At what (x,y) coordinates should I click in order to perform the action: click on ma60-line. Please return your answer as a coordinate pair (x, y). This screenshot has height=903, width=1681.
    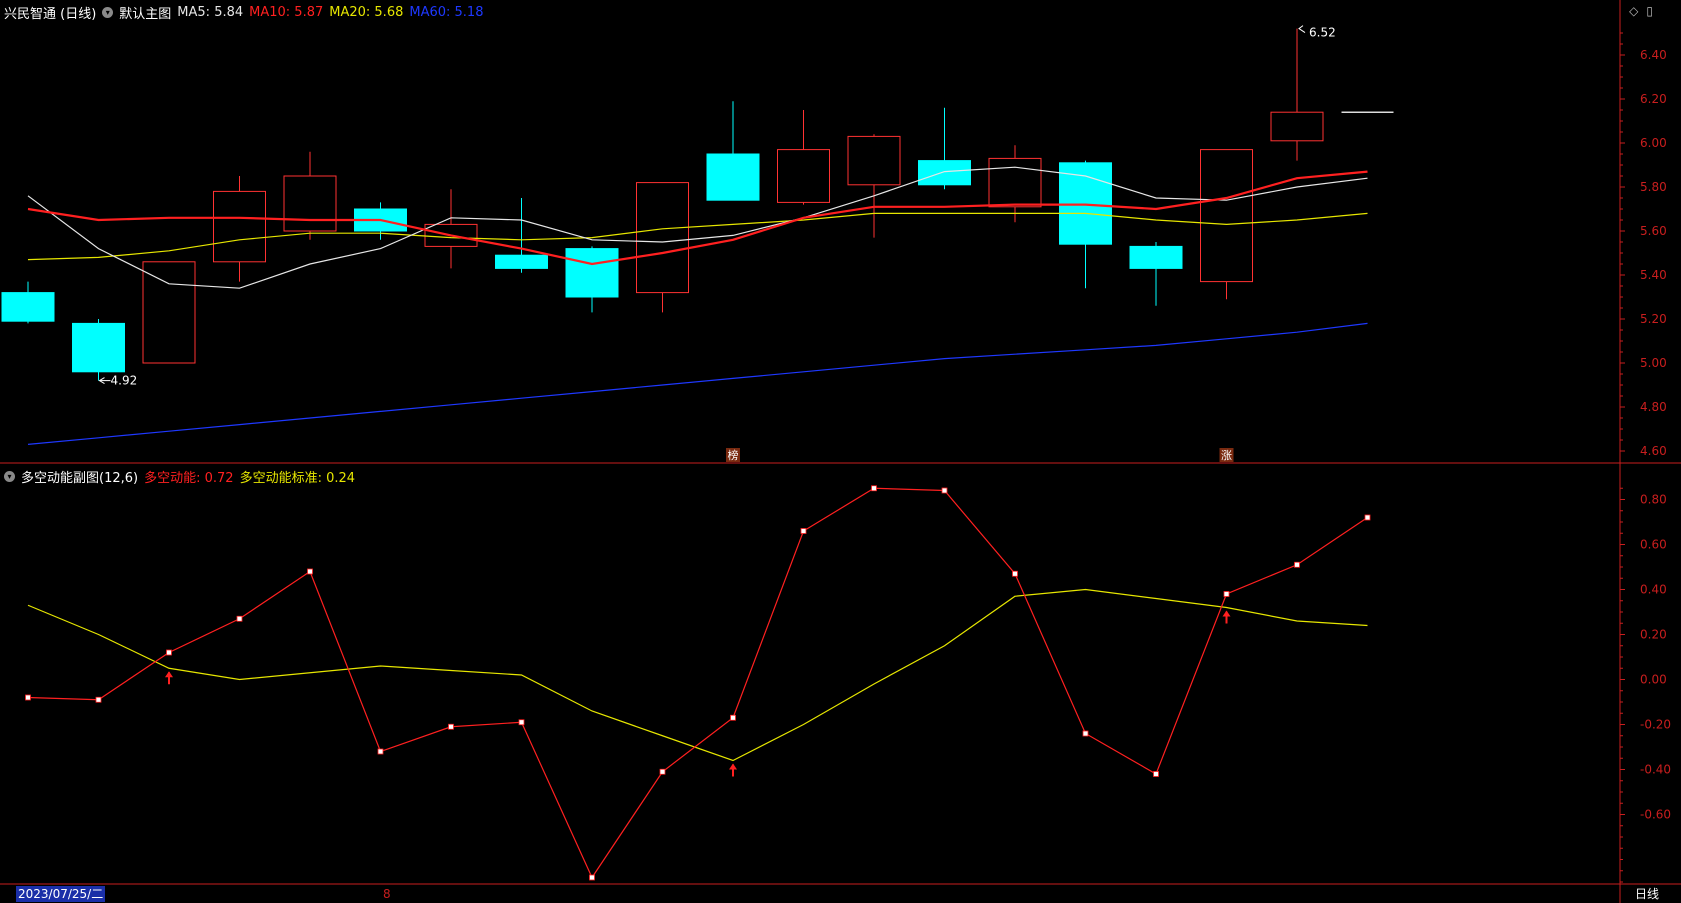
    Looking at the image, I should click on (697, 383).